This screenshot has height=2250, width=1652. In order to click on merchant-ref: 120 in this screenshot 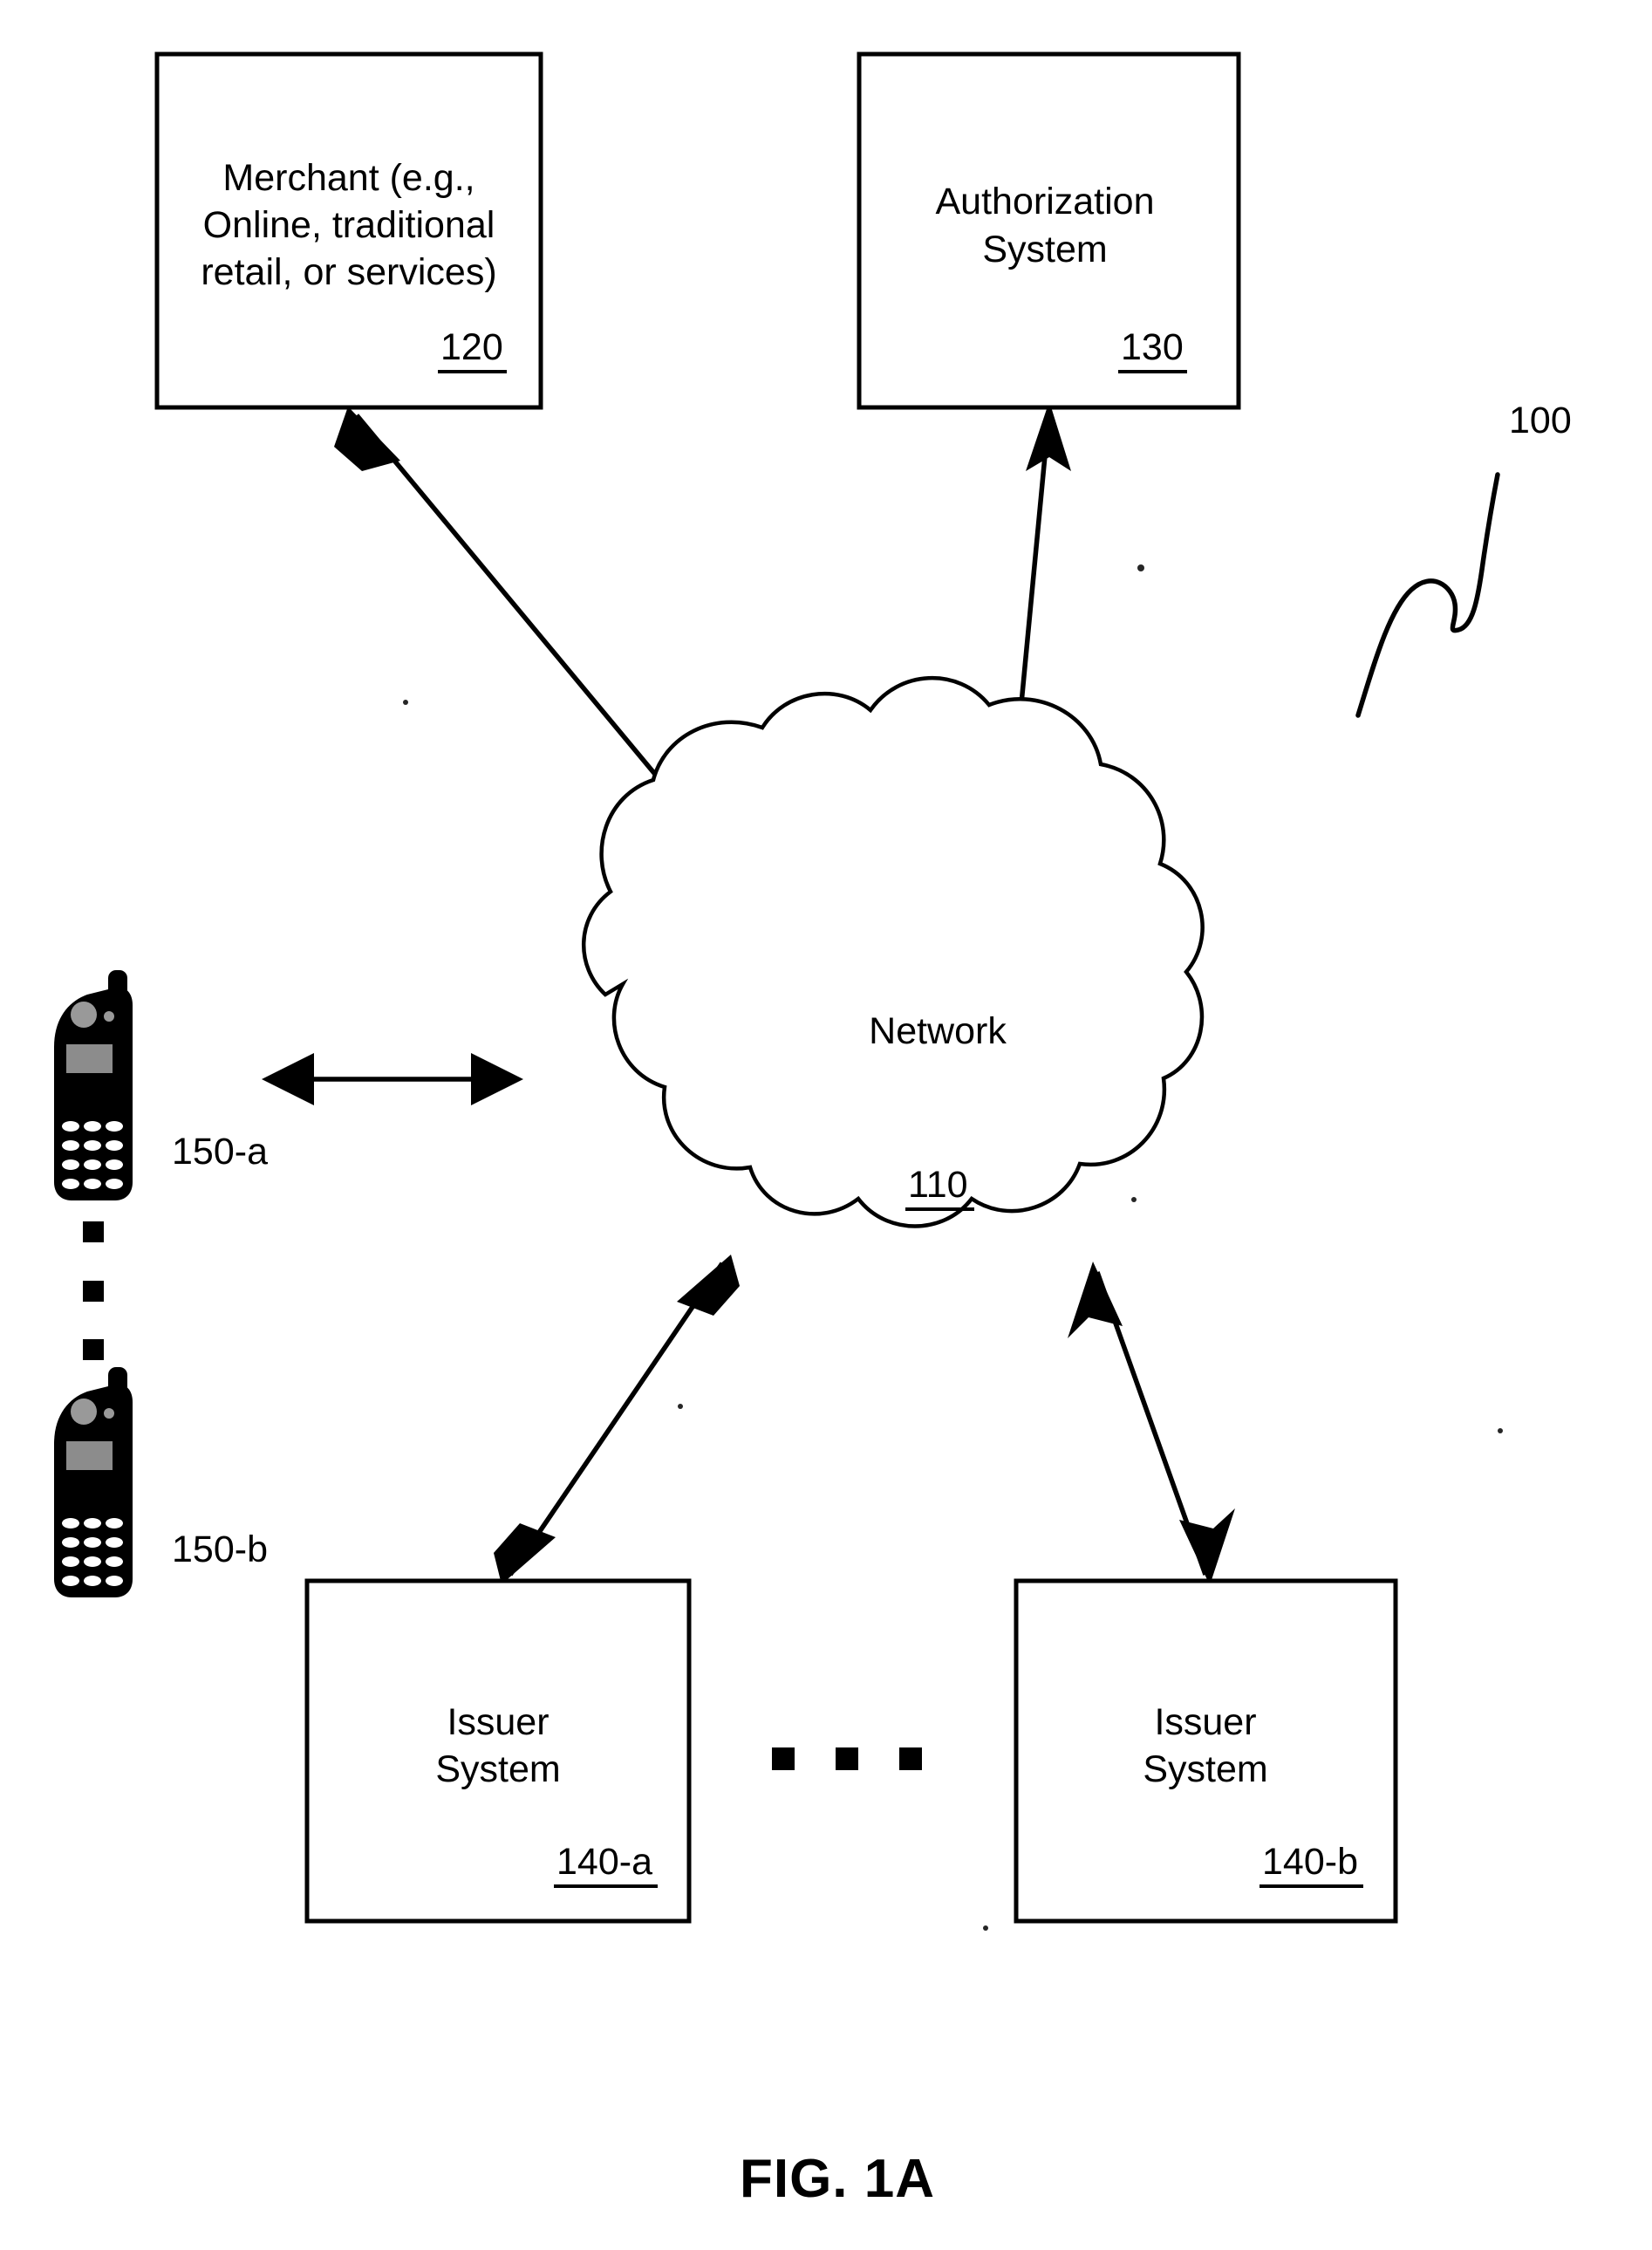, I will do `click(472, 347)`.